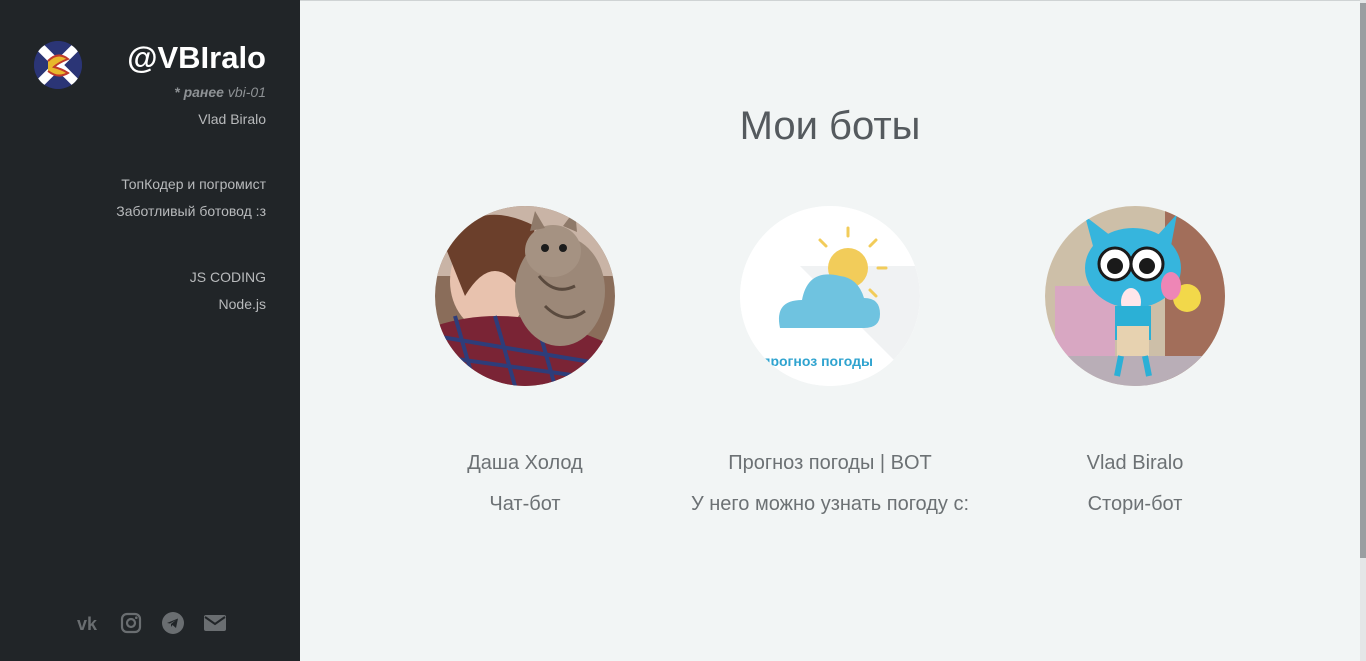 Image resolution: width=1366 pixels, height=661 pixels. What do you see at coordinates (830, 504) in the screenshot?
I see `bot-description: У него можно узнать погоду с:` at bounding box center [830, 504].